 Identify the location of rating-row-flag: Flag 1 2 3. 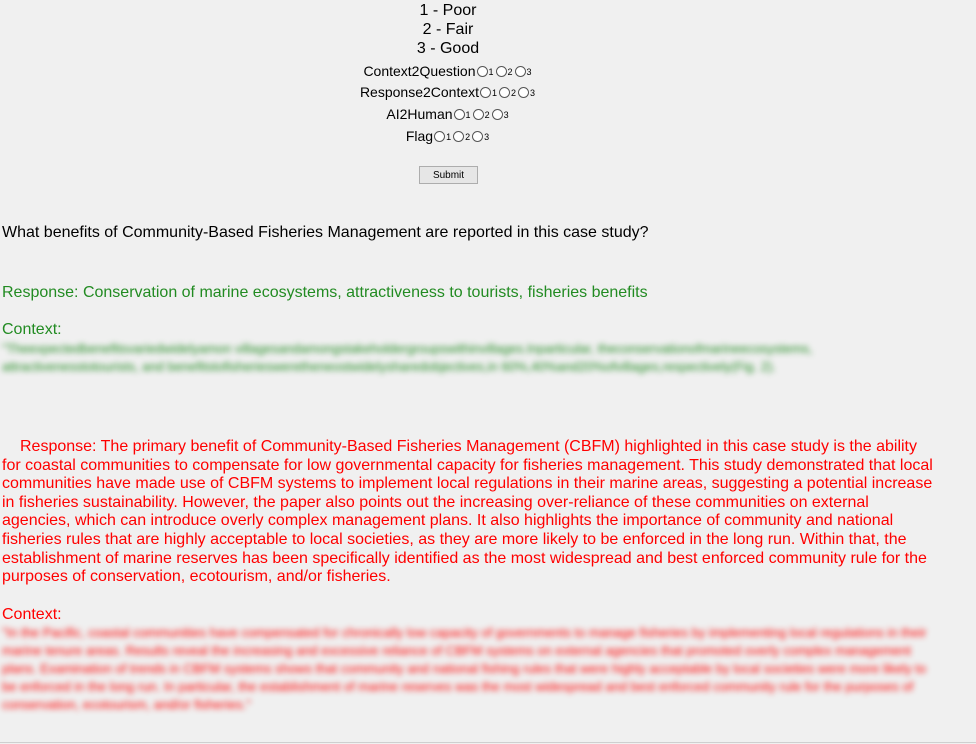
(448, 136).